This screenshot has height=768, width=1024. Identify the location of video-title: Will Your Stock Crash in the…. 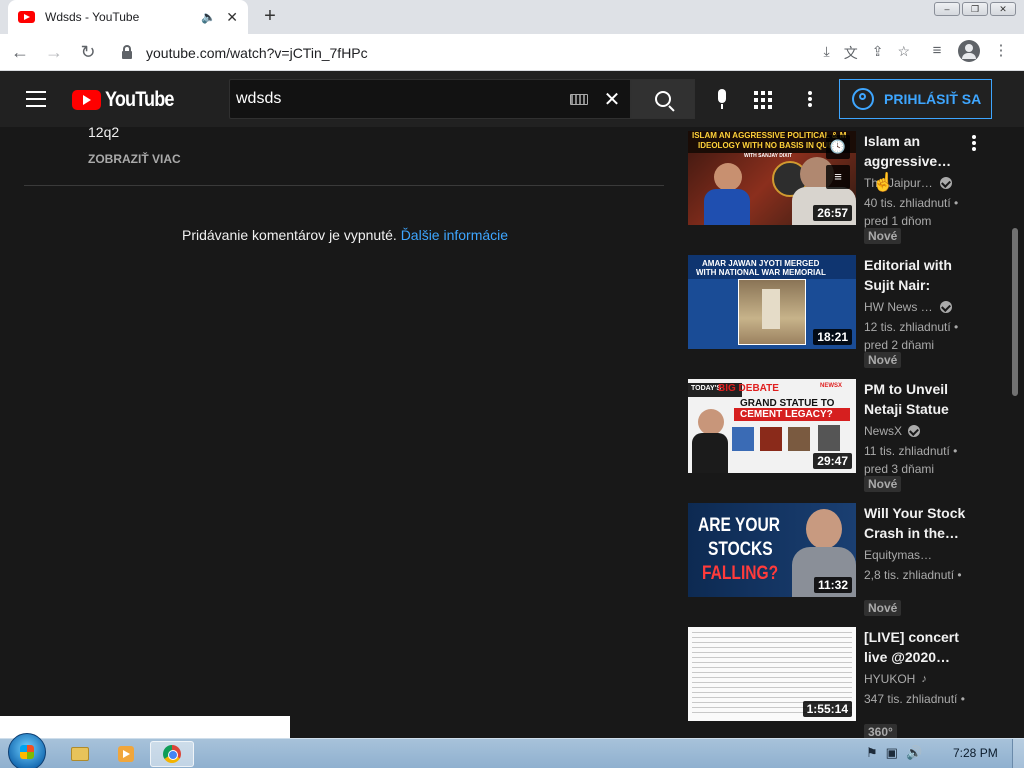
(915, 523).